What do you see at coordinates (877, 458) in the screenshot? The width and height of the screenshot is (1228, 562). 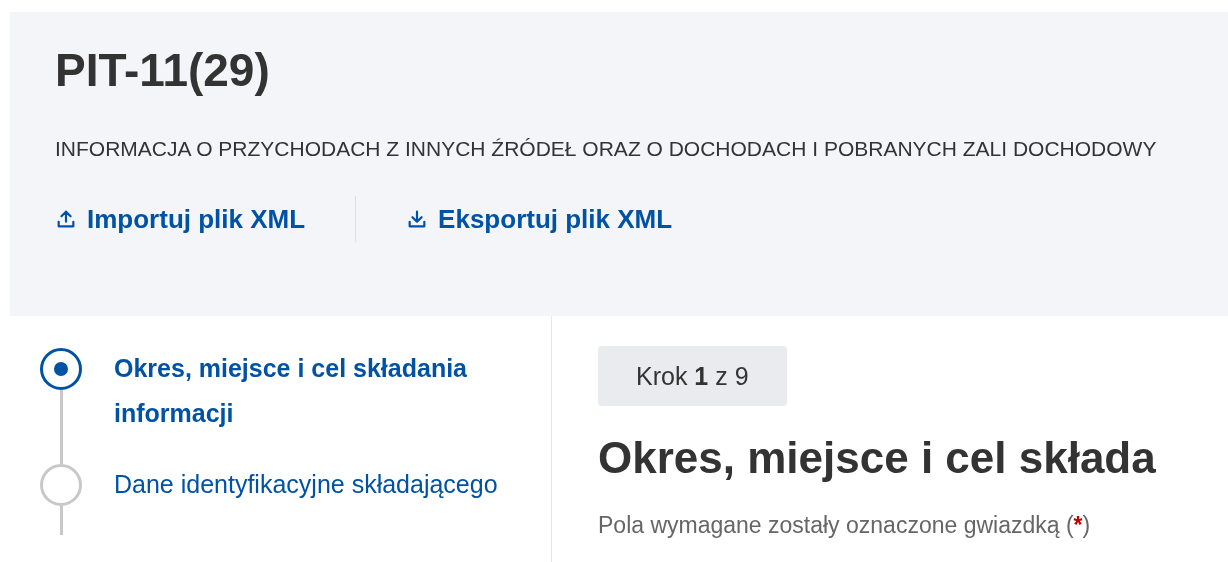 I see `step-heading: Okres, miejsce i cel składa` at bounding box center [877, 458].